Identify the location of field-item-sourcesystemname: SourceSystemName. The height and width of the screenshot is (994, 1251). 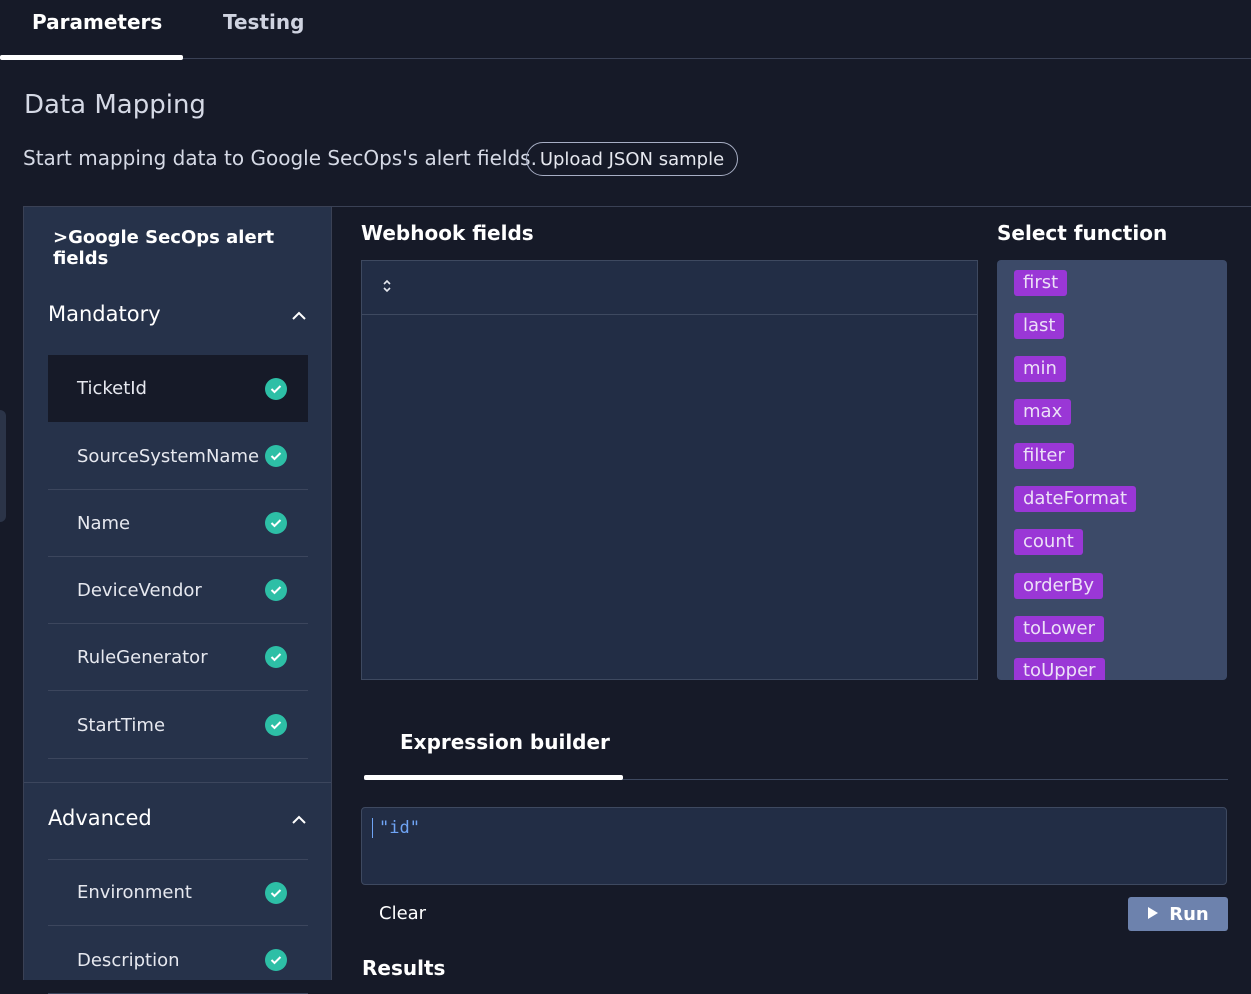
(178, 456).